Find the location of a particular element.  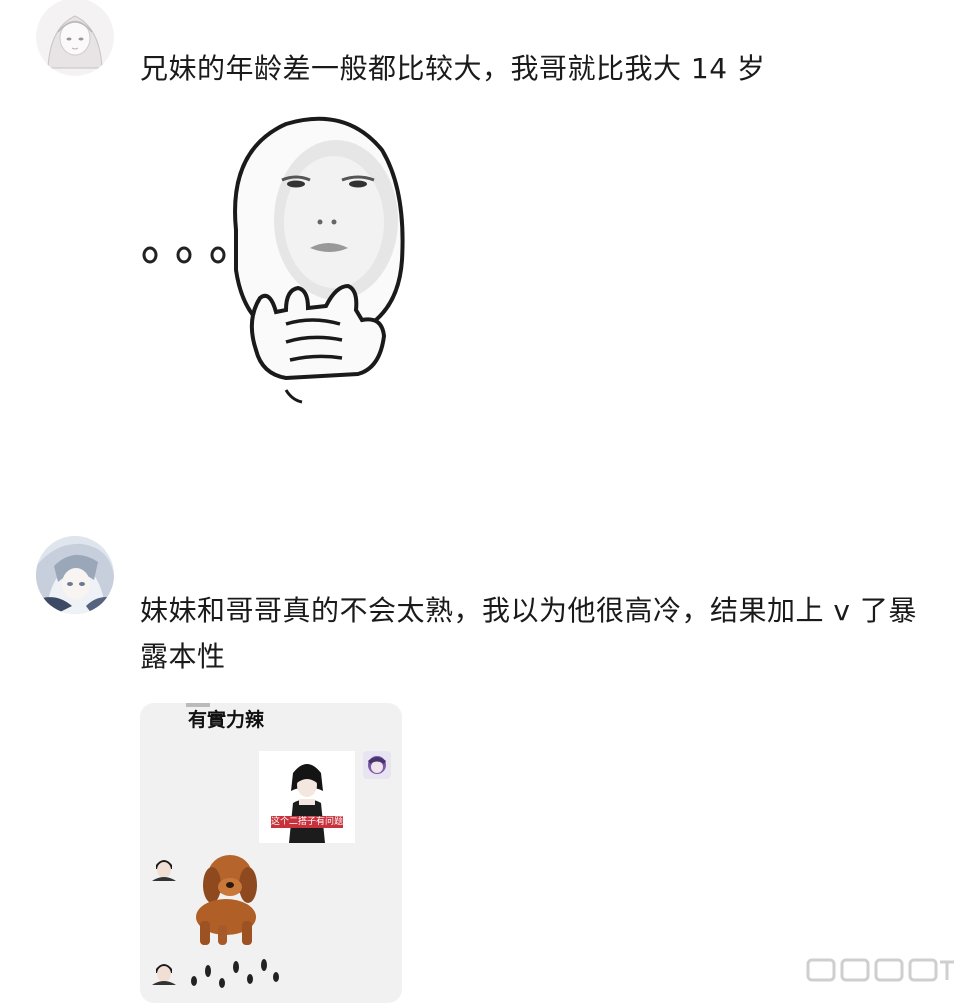

dog-meme-icon is located at coordinates (226, 900).